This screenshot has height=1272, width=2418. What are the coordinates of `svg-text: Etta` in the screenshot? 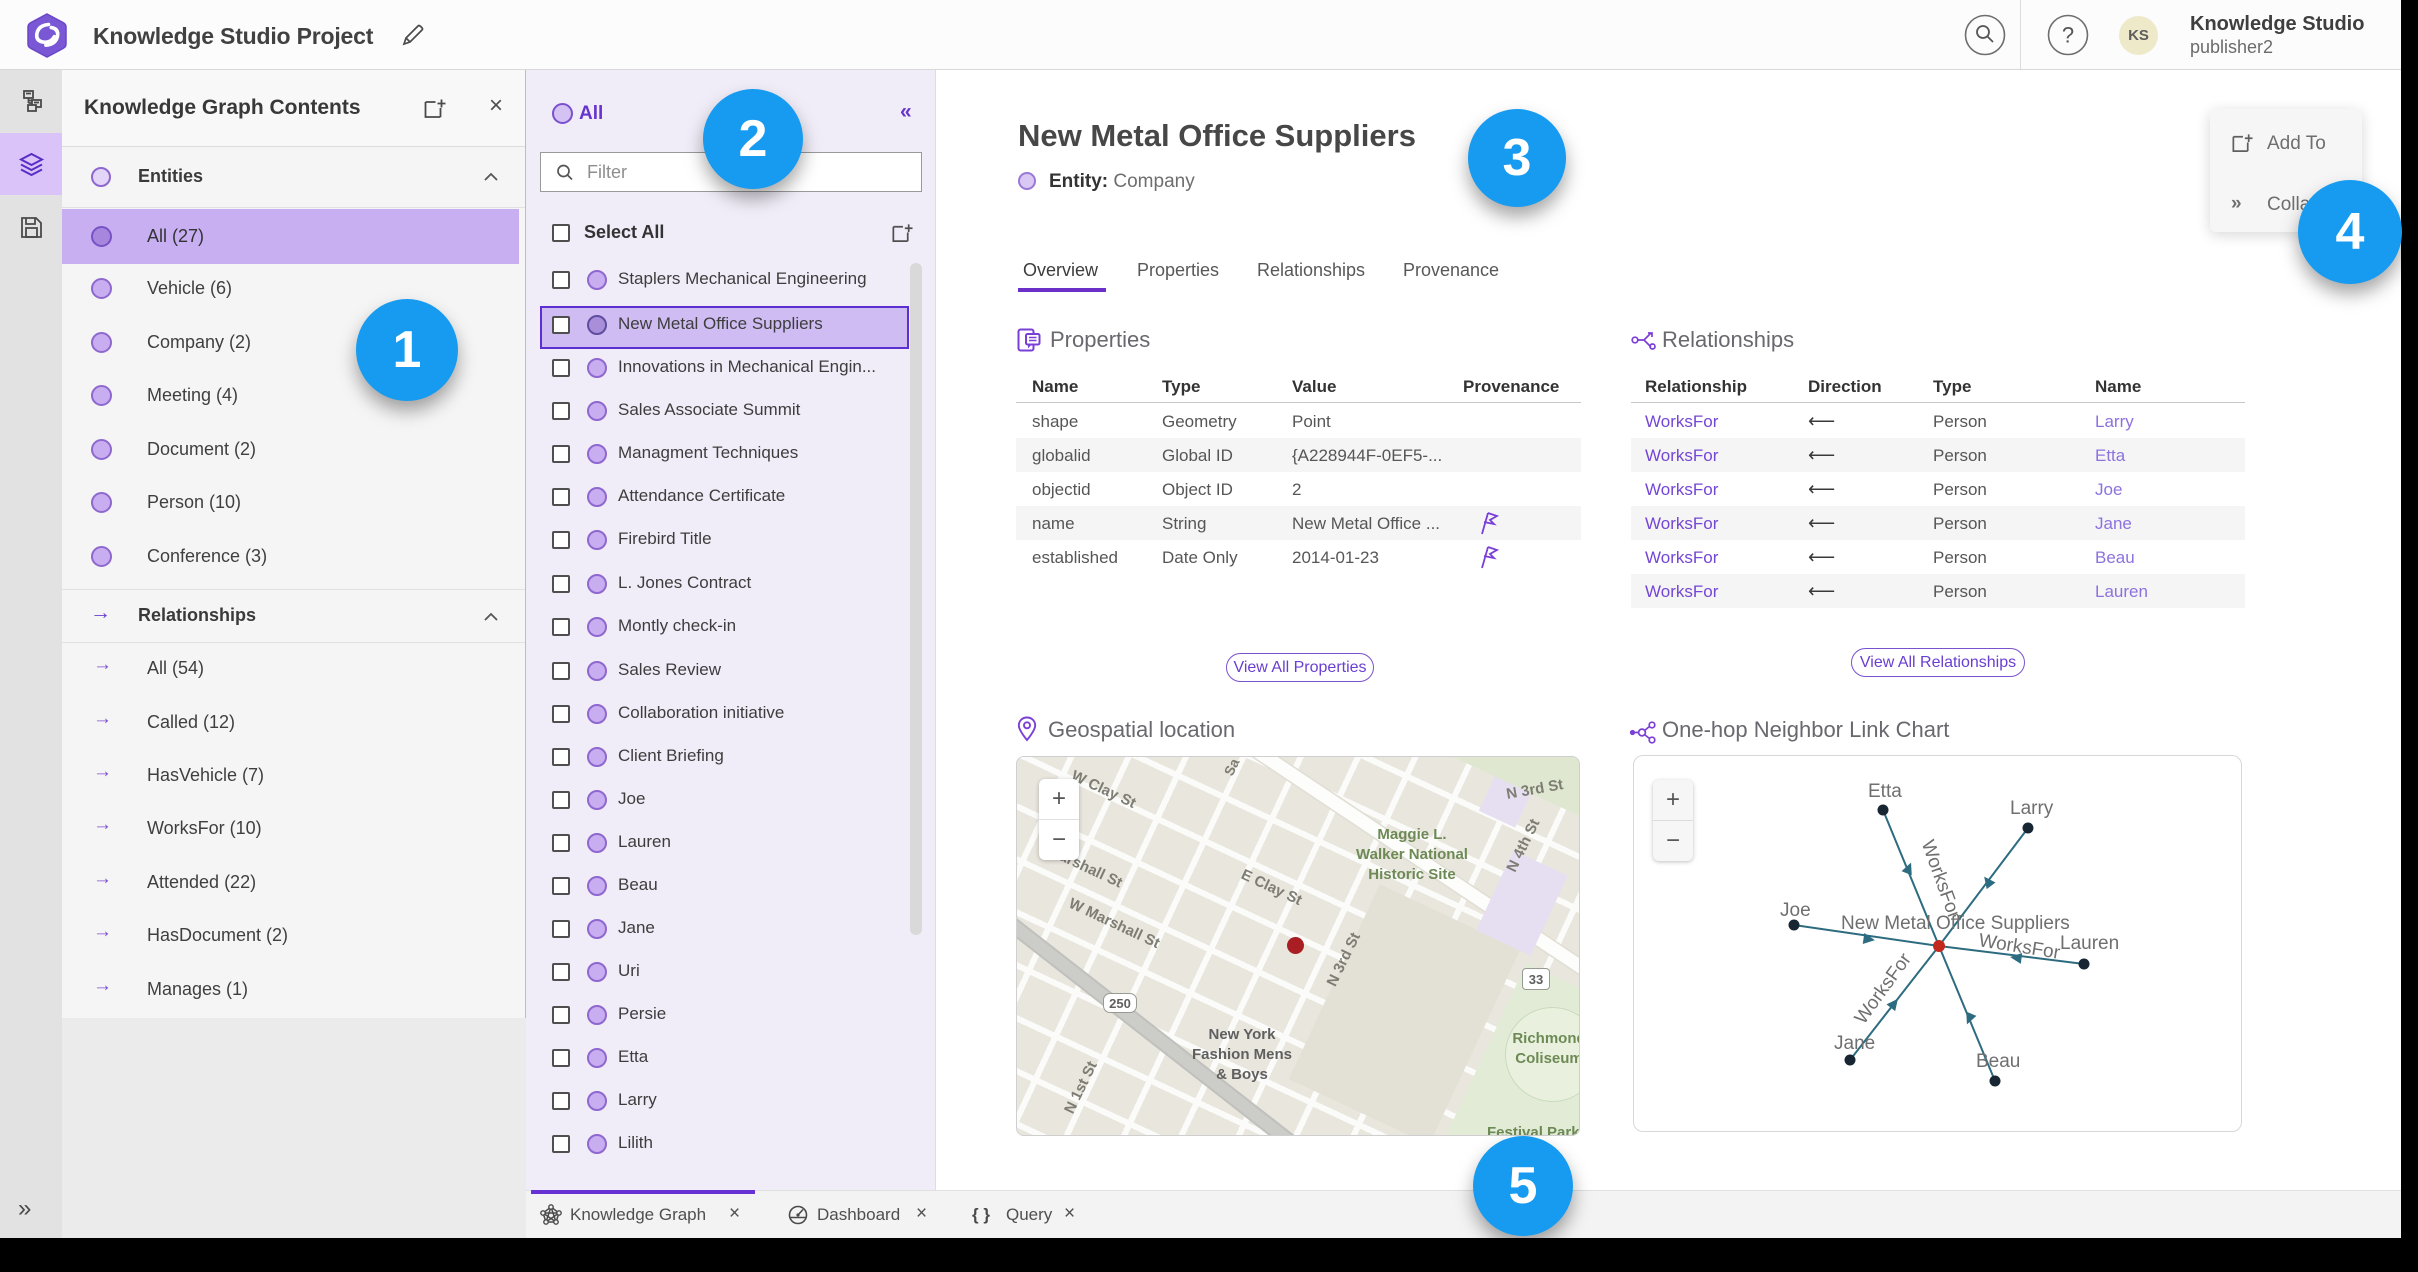 It's located at (1885, 791).